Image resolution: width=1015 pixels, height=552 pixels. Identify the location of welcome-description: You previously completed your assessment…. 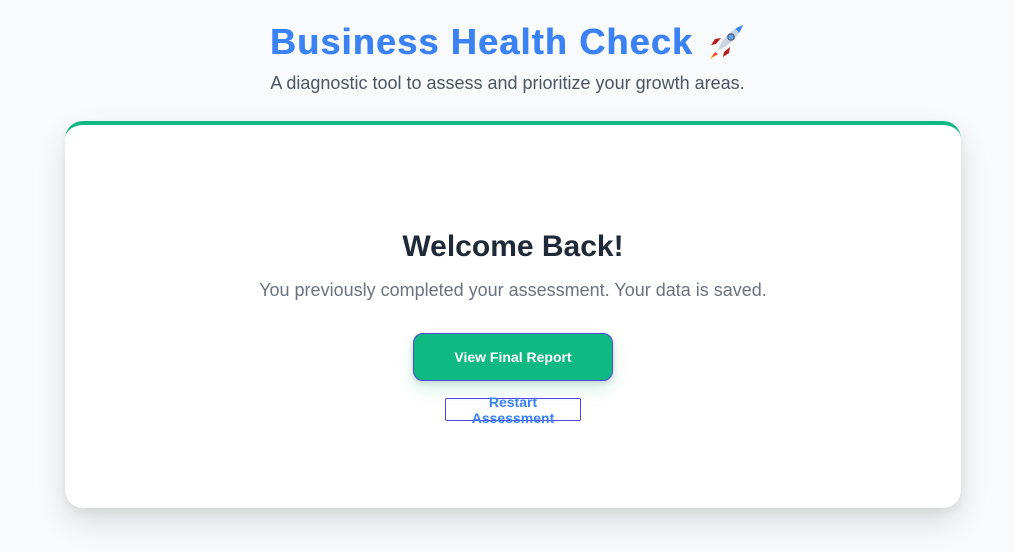
(513, 290).